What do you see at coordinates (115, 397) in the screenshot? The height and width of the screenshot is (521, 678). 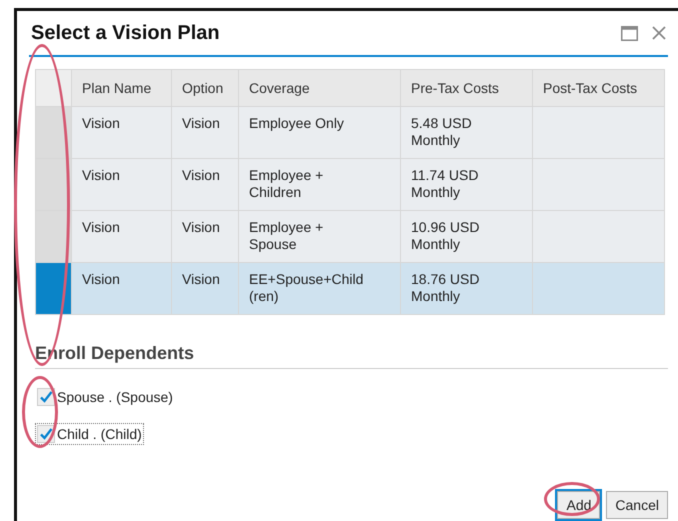 I see `checkbox-label: Spouse . (Spouse)` at bounding box center [115, 397].